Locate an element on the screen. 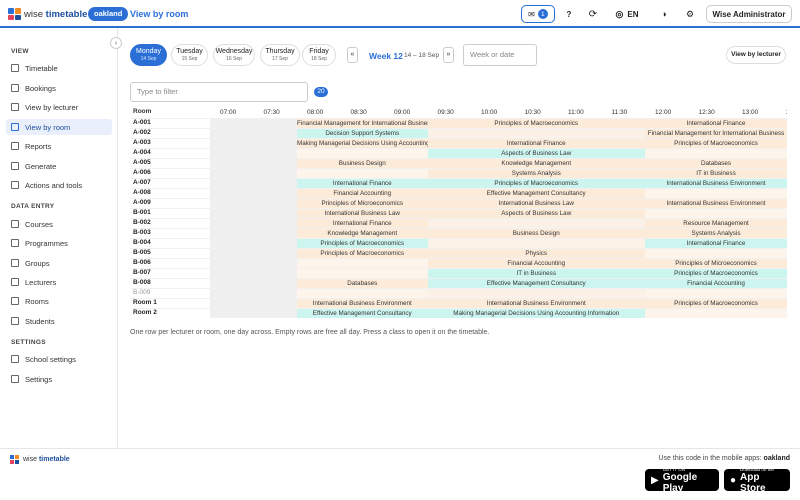  filter-input: Type to filter is located at coordinates (219, 92).